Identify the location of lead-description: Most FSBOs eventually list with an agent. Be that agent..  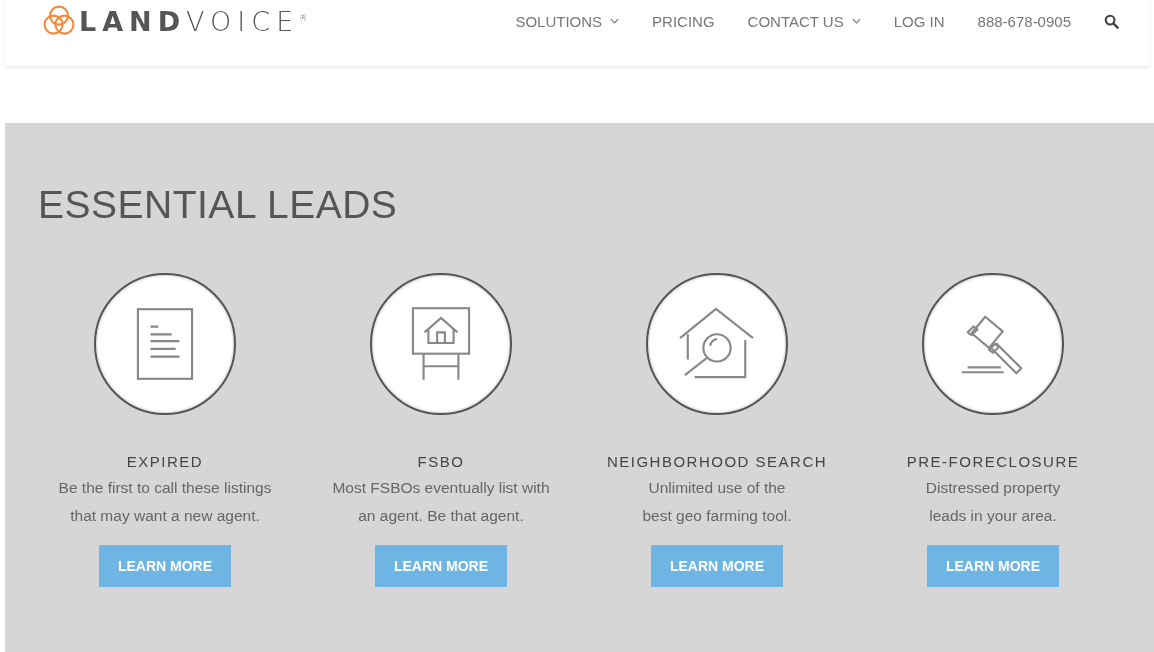
(441, 502).